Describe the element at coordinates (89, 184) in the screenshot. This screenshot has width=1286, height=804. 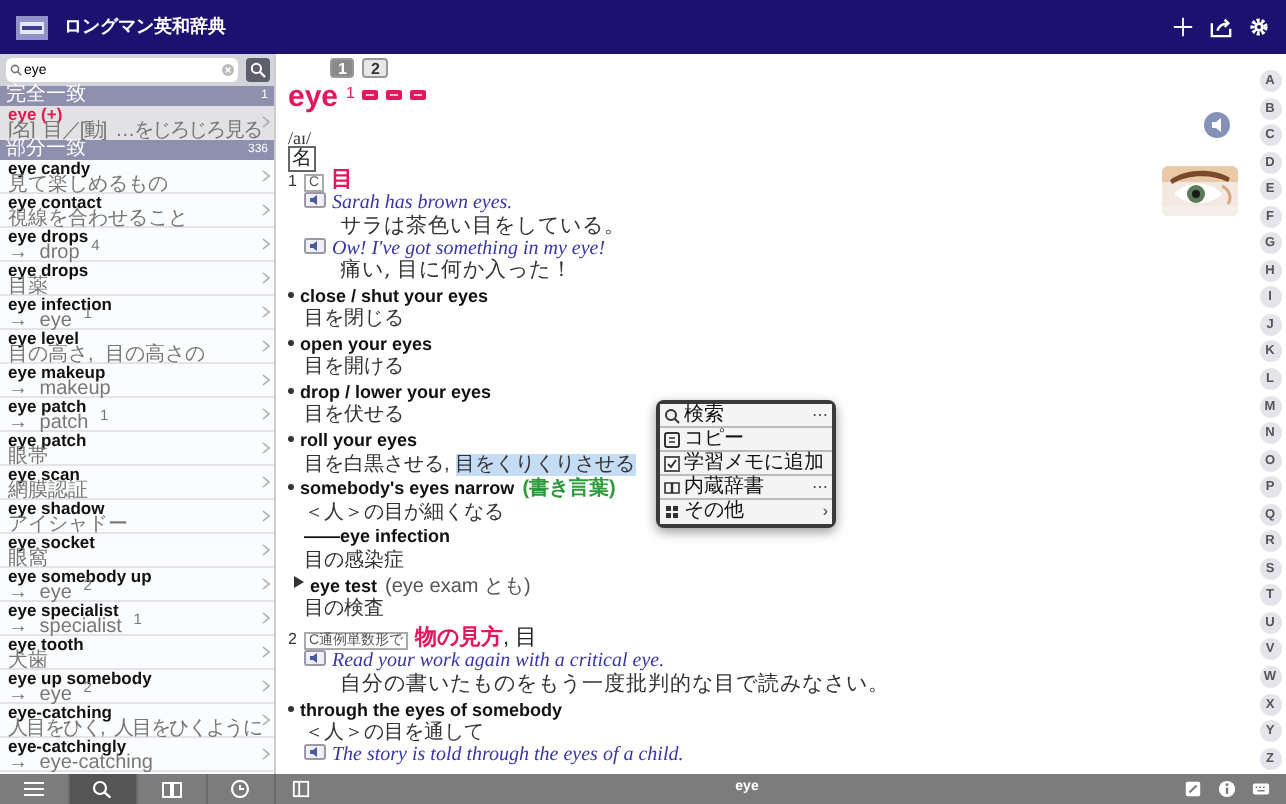
I see `result-gloss: 見て楽しめるもの` at that location.